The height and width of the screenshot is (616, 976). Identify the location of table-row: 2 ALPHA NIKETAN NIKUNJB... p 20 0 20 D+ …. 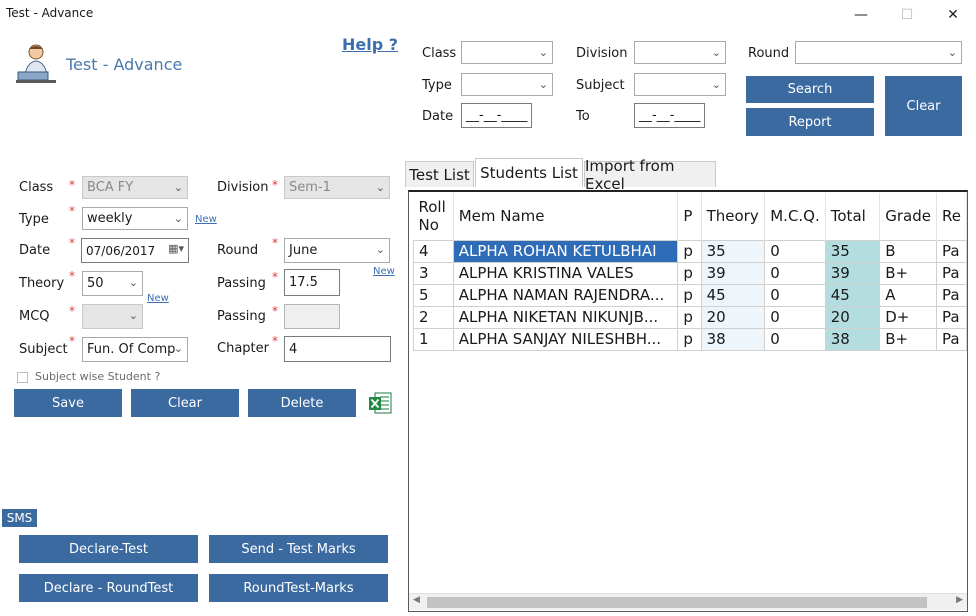
(690, 317).